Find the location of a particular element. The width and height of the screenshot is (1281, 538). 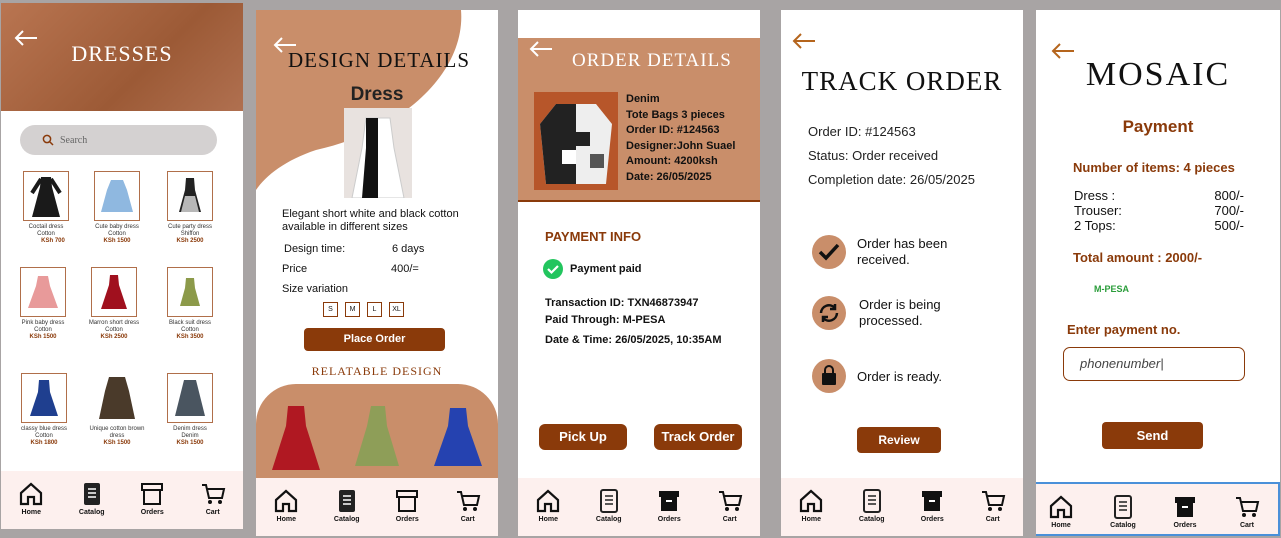

order-amount: Amount: 4200ksh is located at coordinates (672, 161).